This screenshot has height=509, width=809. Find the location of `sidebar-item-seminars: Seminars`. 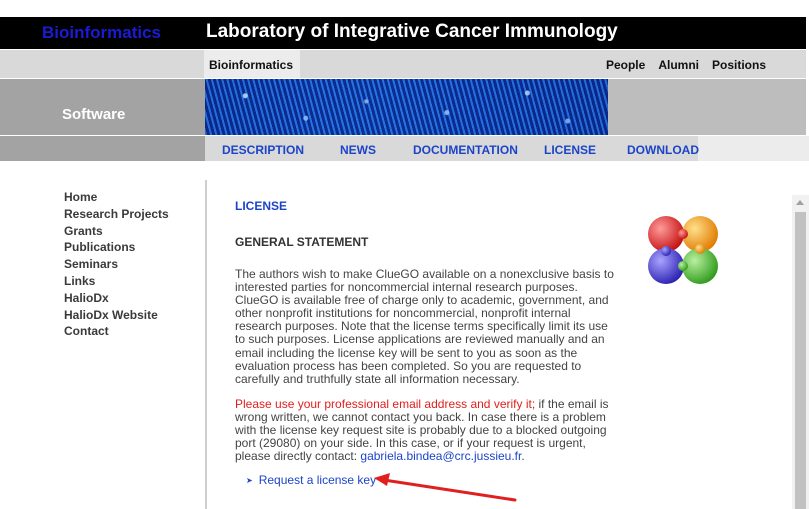

sidebar-item-seminars: Seminars is located at coordinates (116, 264).